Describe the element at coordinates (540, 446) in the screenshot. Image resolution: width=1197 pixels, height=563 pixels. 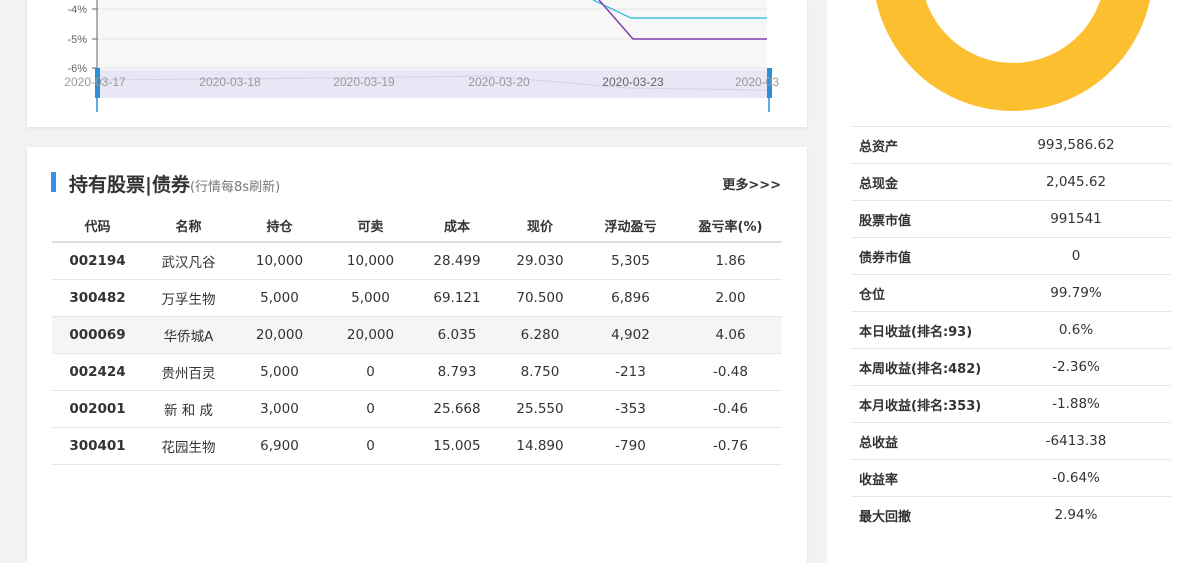
I see `price-cell: 14.890` at that location.